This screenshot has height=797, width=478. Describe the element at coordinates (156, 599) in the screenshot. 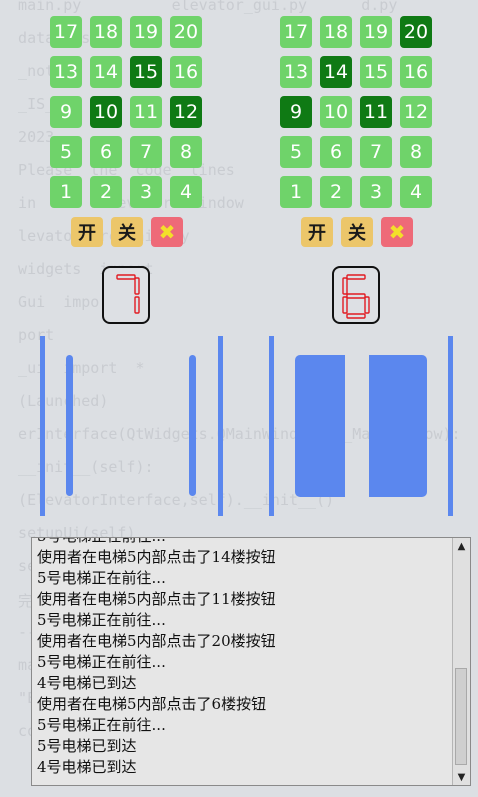

I see `log-line: 使用者在电梯5内部点击了11楼按钮` at that location.